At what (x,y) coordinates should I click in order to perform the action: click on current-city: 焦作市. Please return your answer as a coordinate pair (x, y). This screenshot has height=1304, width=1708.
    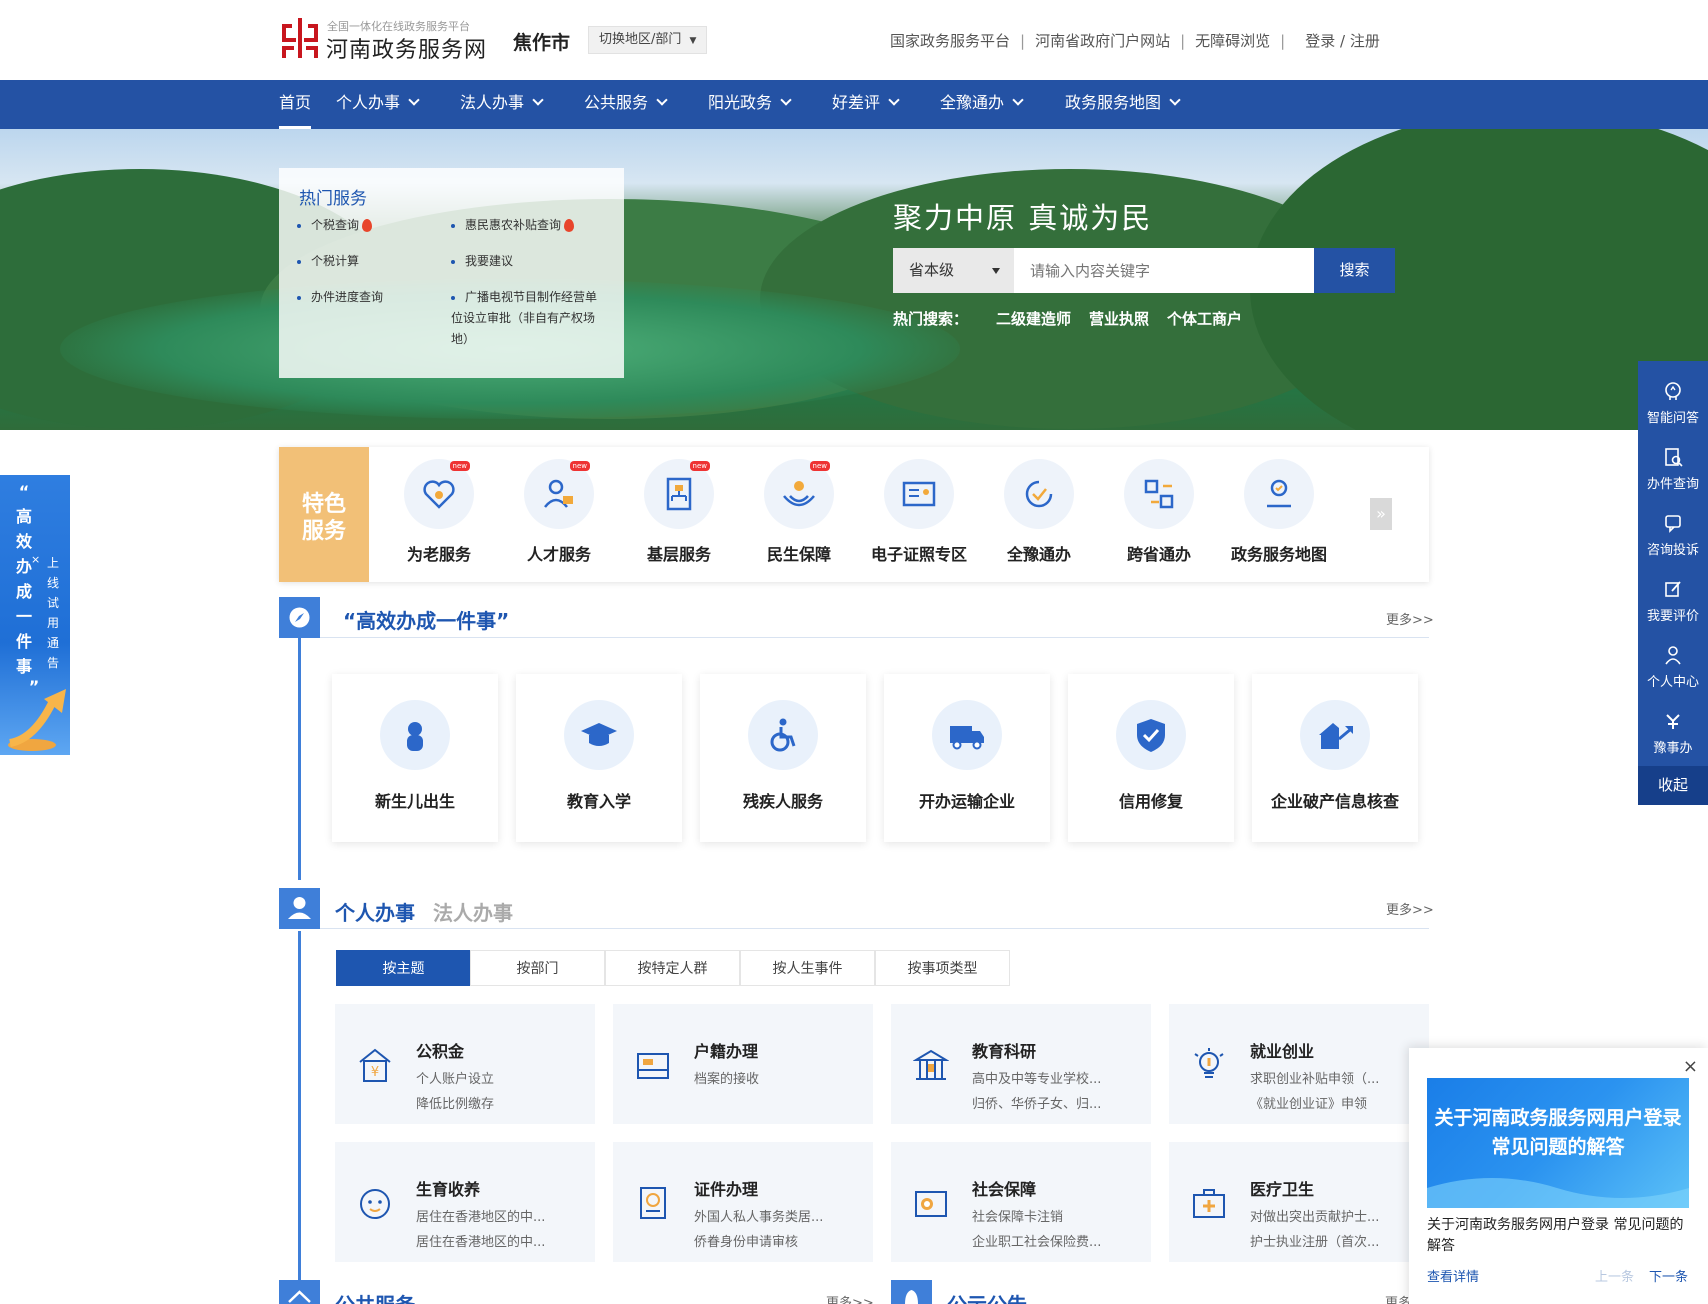
    Looking at the image, I should click on (542, 43).